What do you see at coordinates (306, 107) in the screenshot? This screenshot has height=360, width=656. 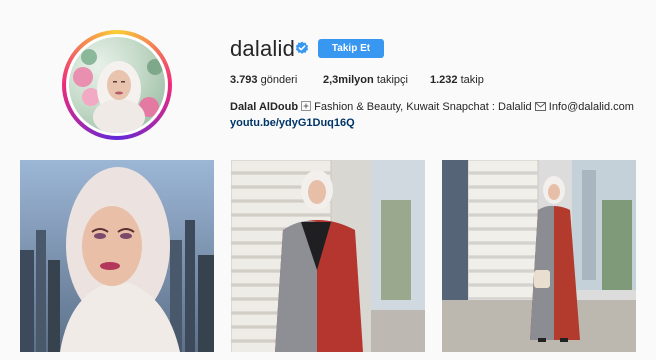 I see `sparkle-icon` at bounding box center [306, 107].